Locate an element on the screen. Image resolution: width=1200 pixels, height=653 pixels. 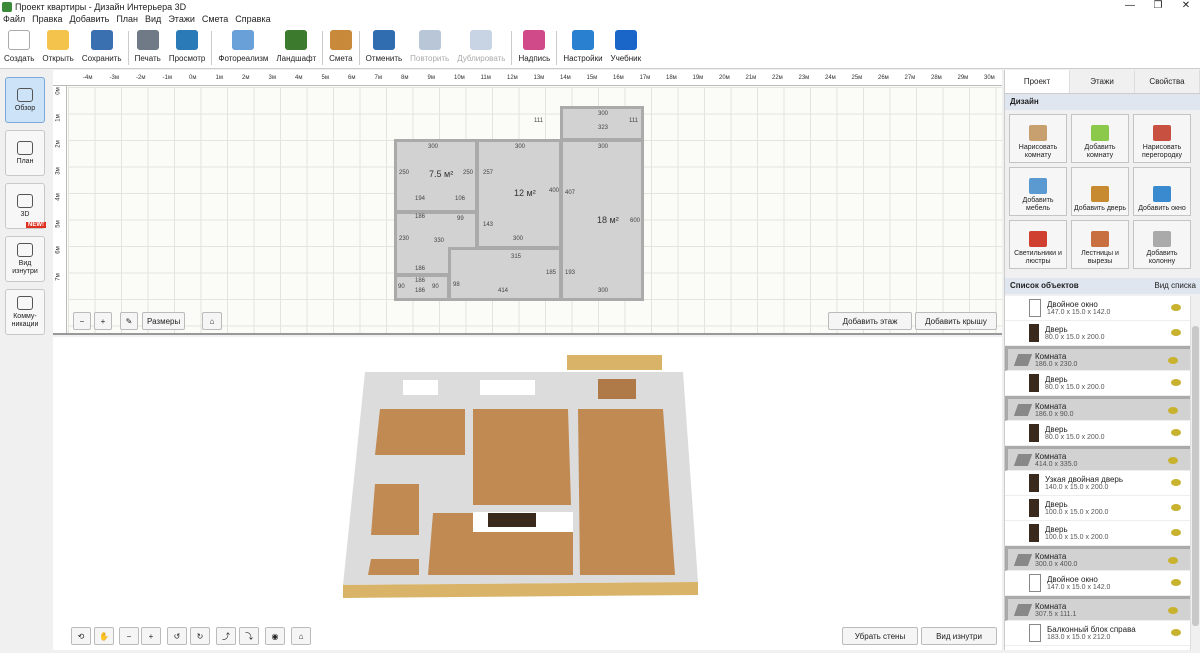
object-list-item: Комната 307.5 x 111.1 is located at coordinates (1102, 608).